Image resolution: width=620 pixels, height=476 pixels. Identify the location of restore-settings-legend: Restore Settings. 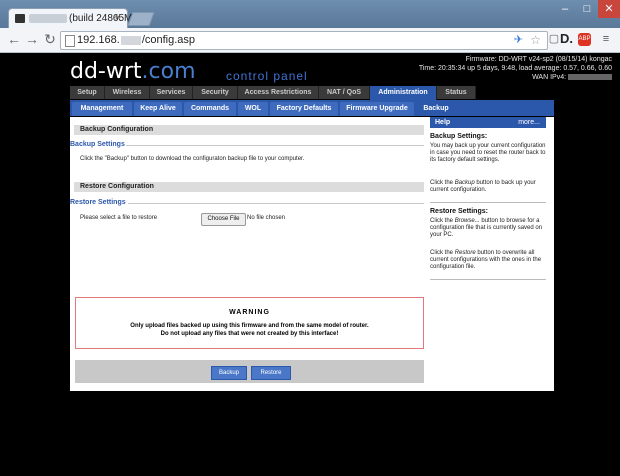
(98, 202).